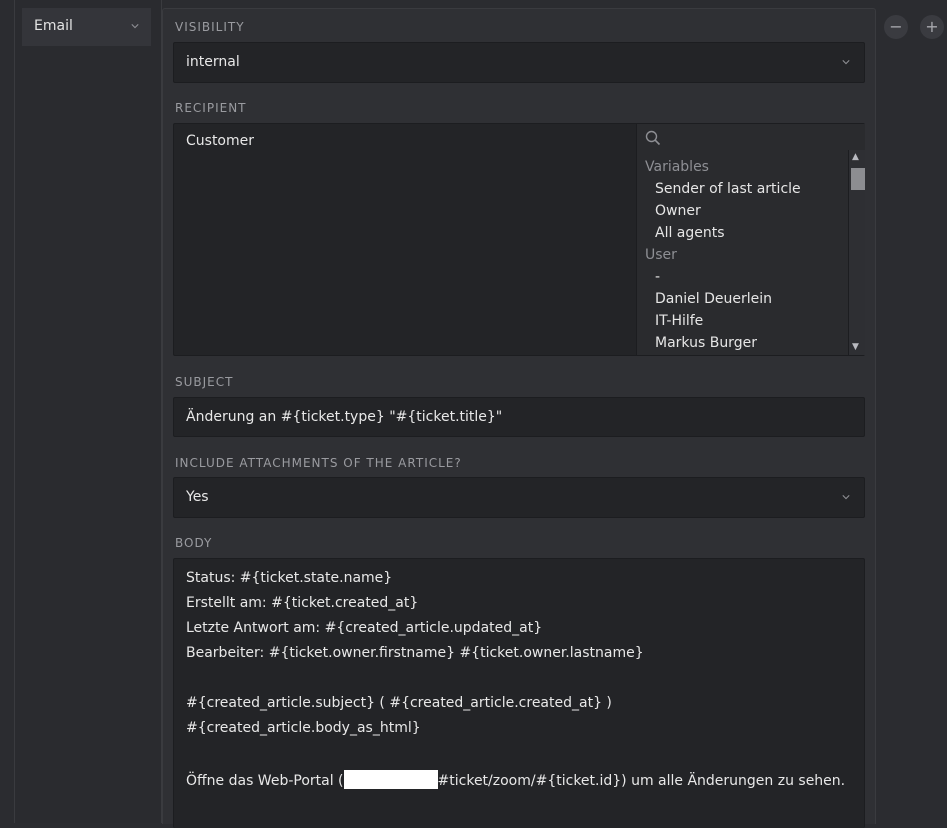 This screenshot has width=947, height=828. What do you see at coordinates (289, 578) in the screenshot?
I see `body-line: Status: #{ticket.state.name}` at bounding box center [289, 578].